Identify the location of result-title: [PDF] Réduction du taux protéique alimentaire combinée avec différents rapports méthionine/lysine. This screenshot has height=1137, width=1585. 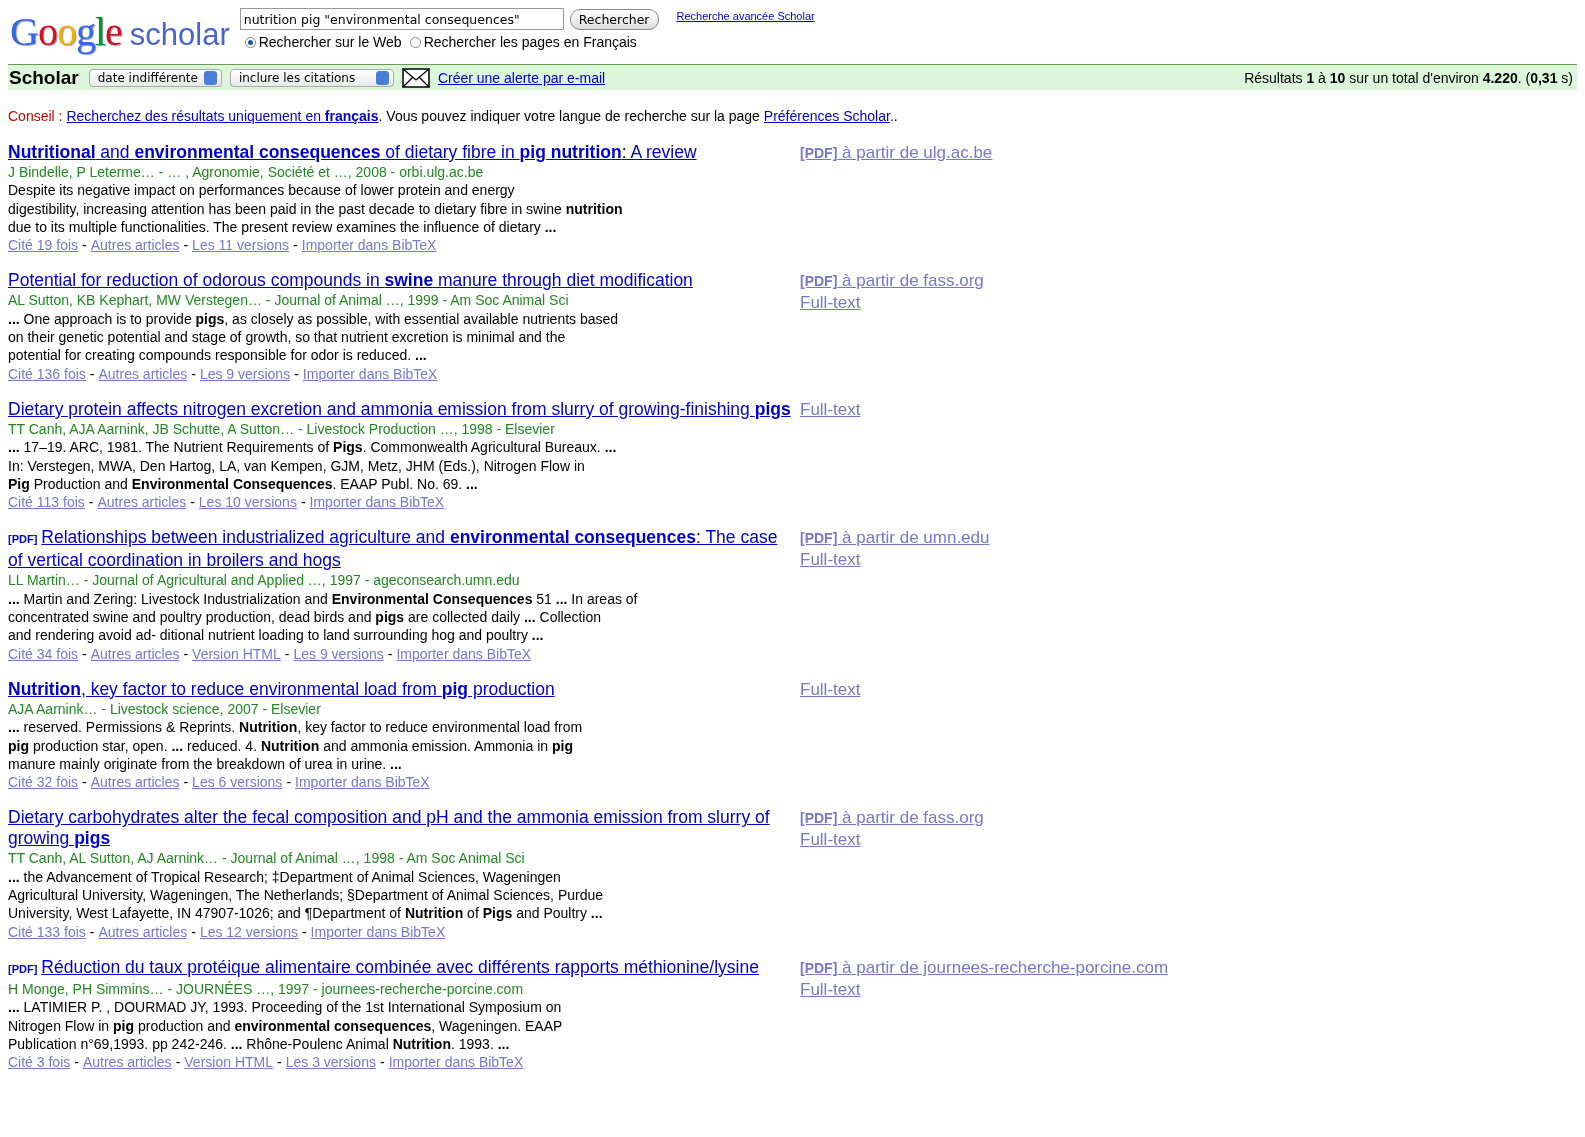
(400, 968).